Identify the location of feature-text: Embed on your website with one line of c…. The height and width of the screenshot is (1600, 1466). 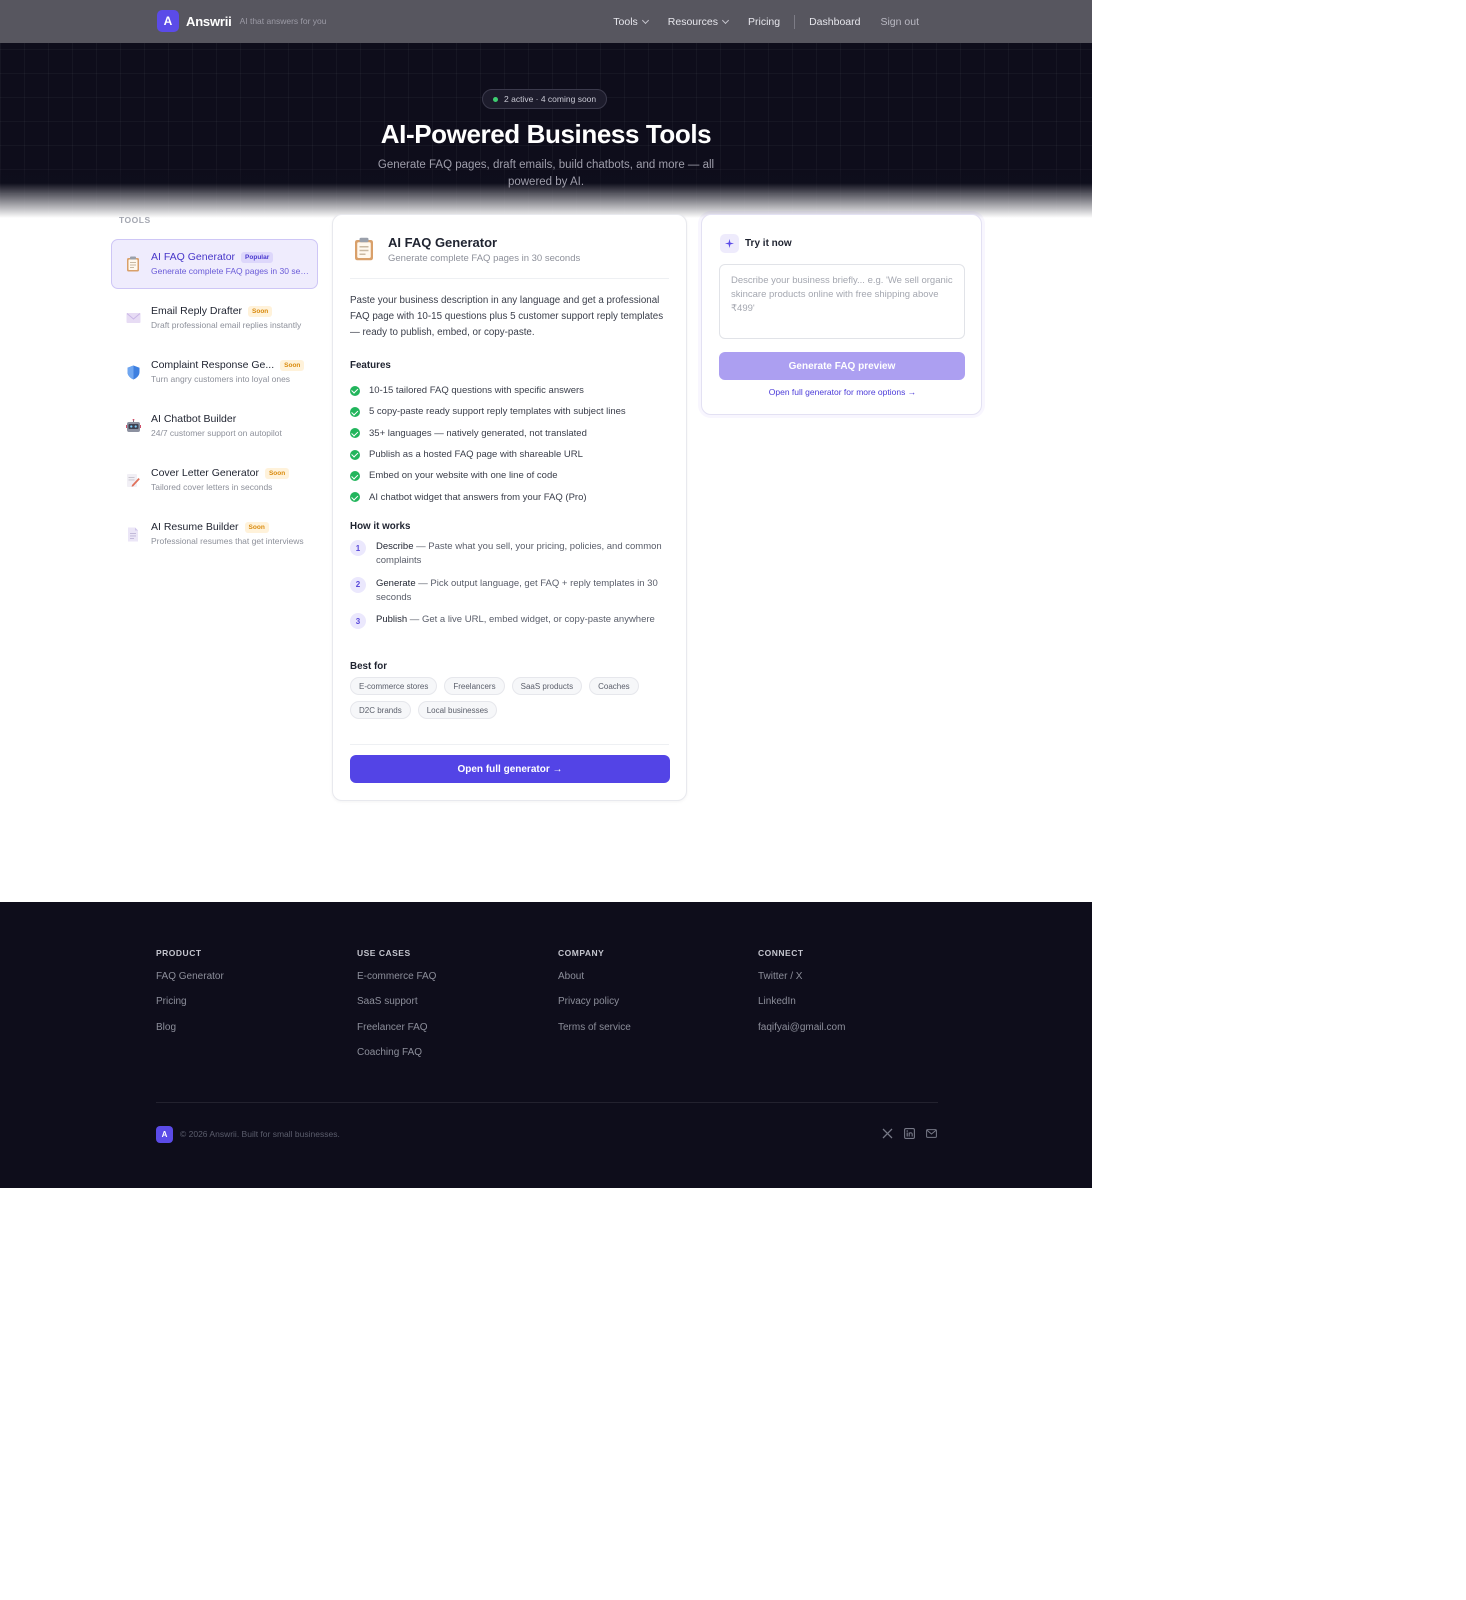
(463, 476).